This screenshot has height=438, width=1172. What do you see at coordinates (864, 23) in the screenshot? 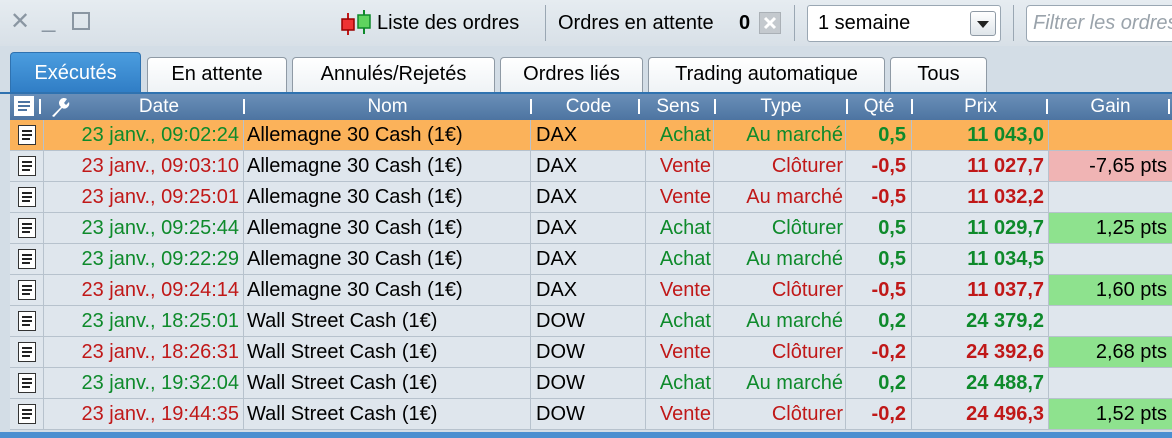
I see `period-value: 1 semaine` at bounding box center [864, 23].